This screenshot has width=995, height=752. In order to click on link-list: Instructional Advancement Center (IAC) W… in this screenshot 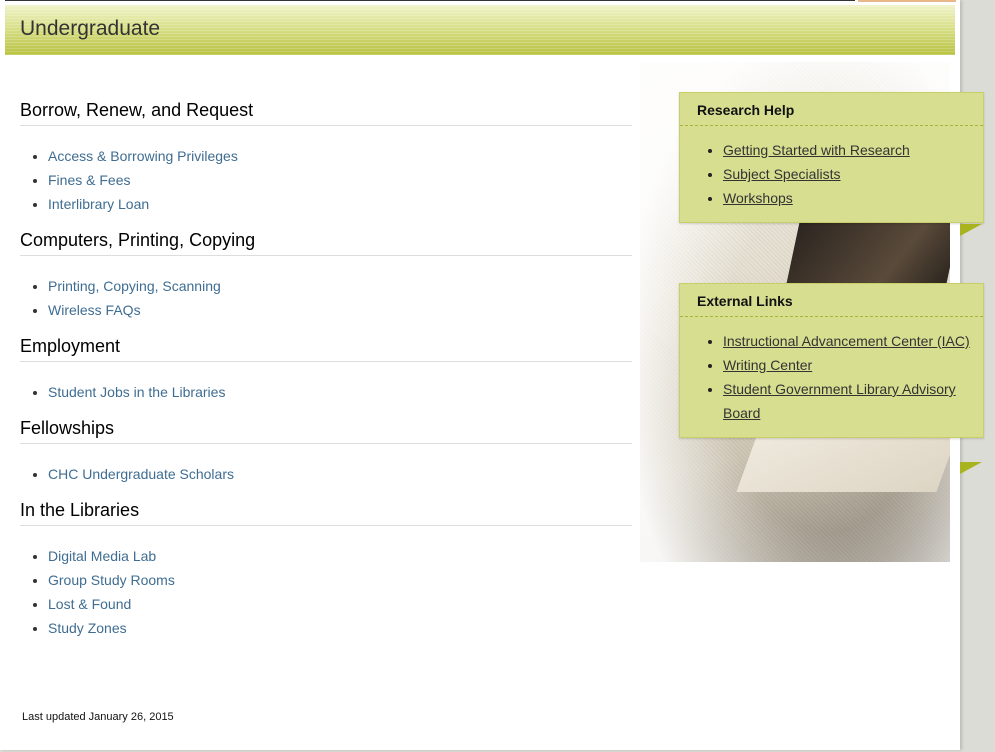, I will do `click(831, 377)`.